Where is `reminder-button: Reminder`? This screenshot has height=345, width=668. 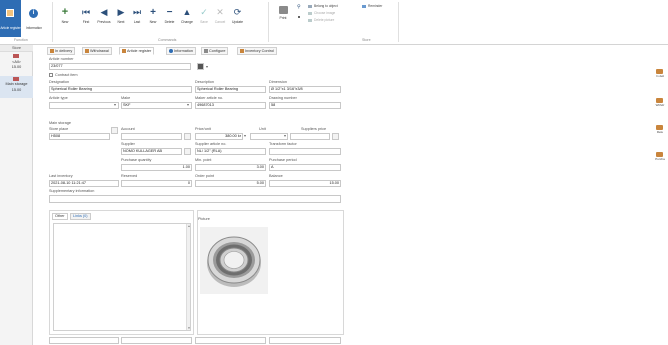 reminder-button: Reminder is located at coordinates (372, 6).